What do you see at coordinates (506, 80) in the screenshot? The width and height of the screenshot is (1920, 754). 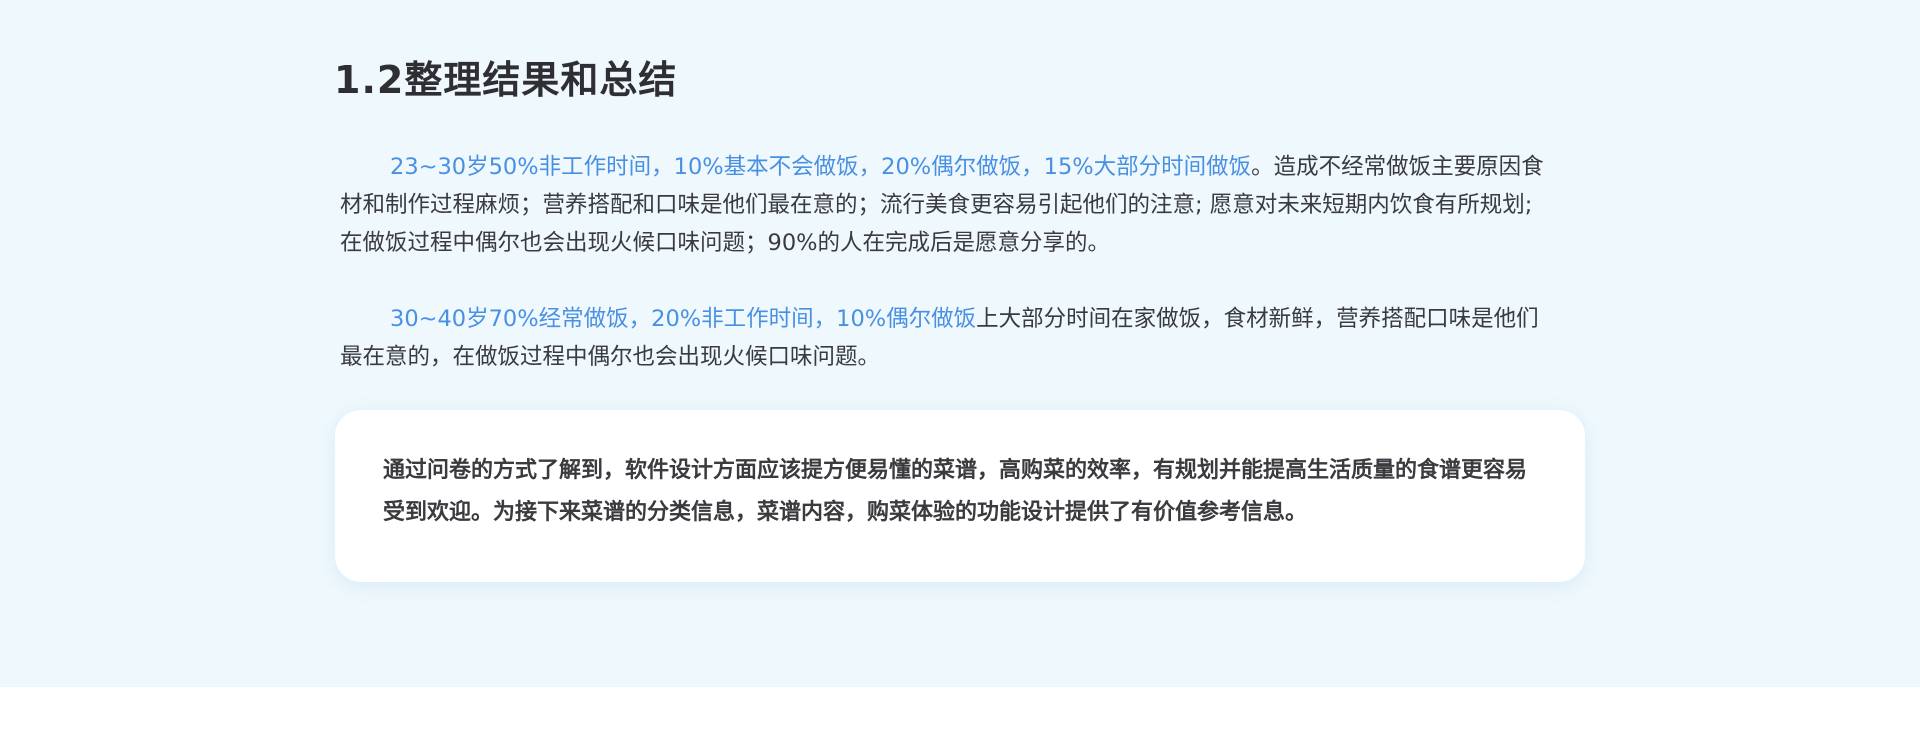 I see `section-title: 1.2整理结果和总结` at bounding box center [506, 80].